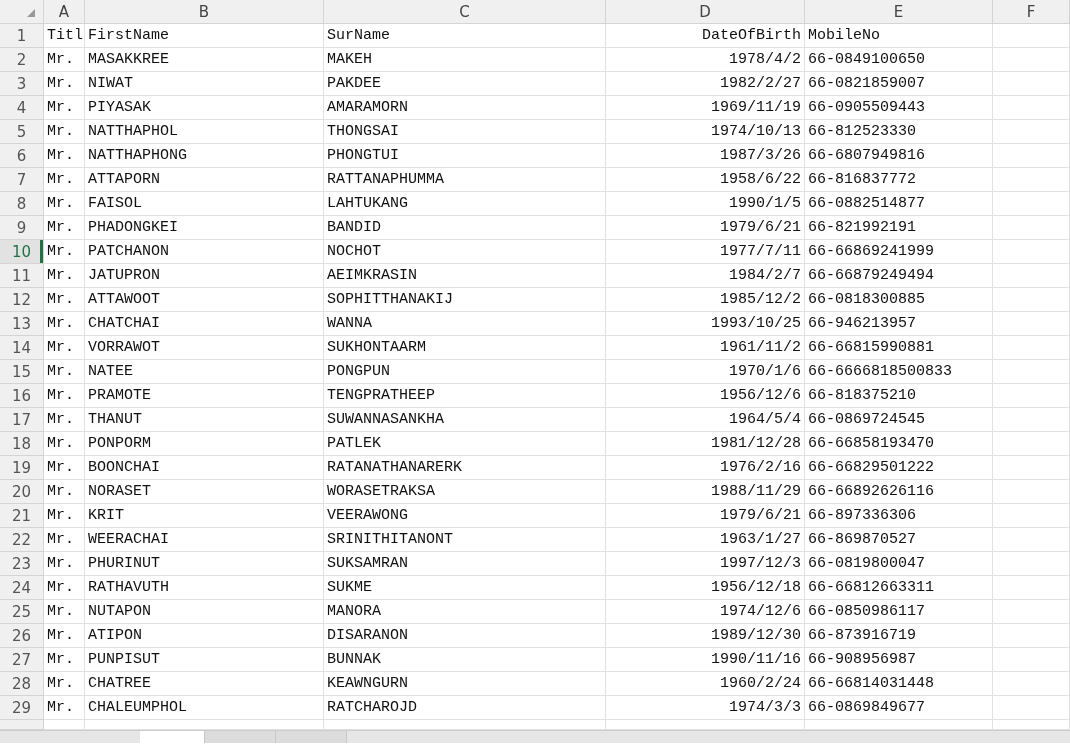  I want to click on table-cell: 66-0905509443, so click(899, 108).